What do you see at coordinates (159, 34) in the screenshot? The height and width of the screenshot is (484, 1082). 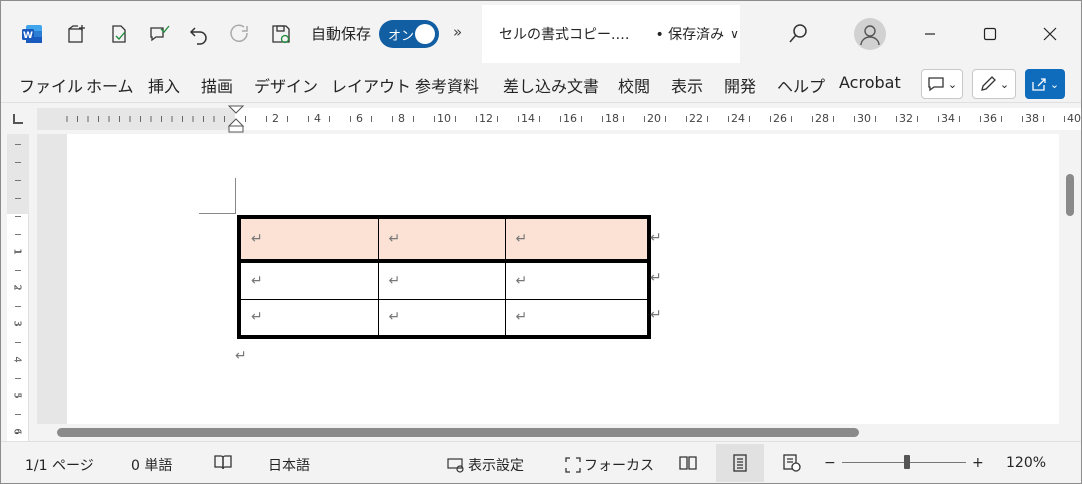 I see `comment-check-icon` at bounding box center [159, 34].